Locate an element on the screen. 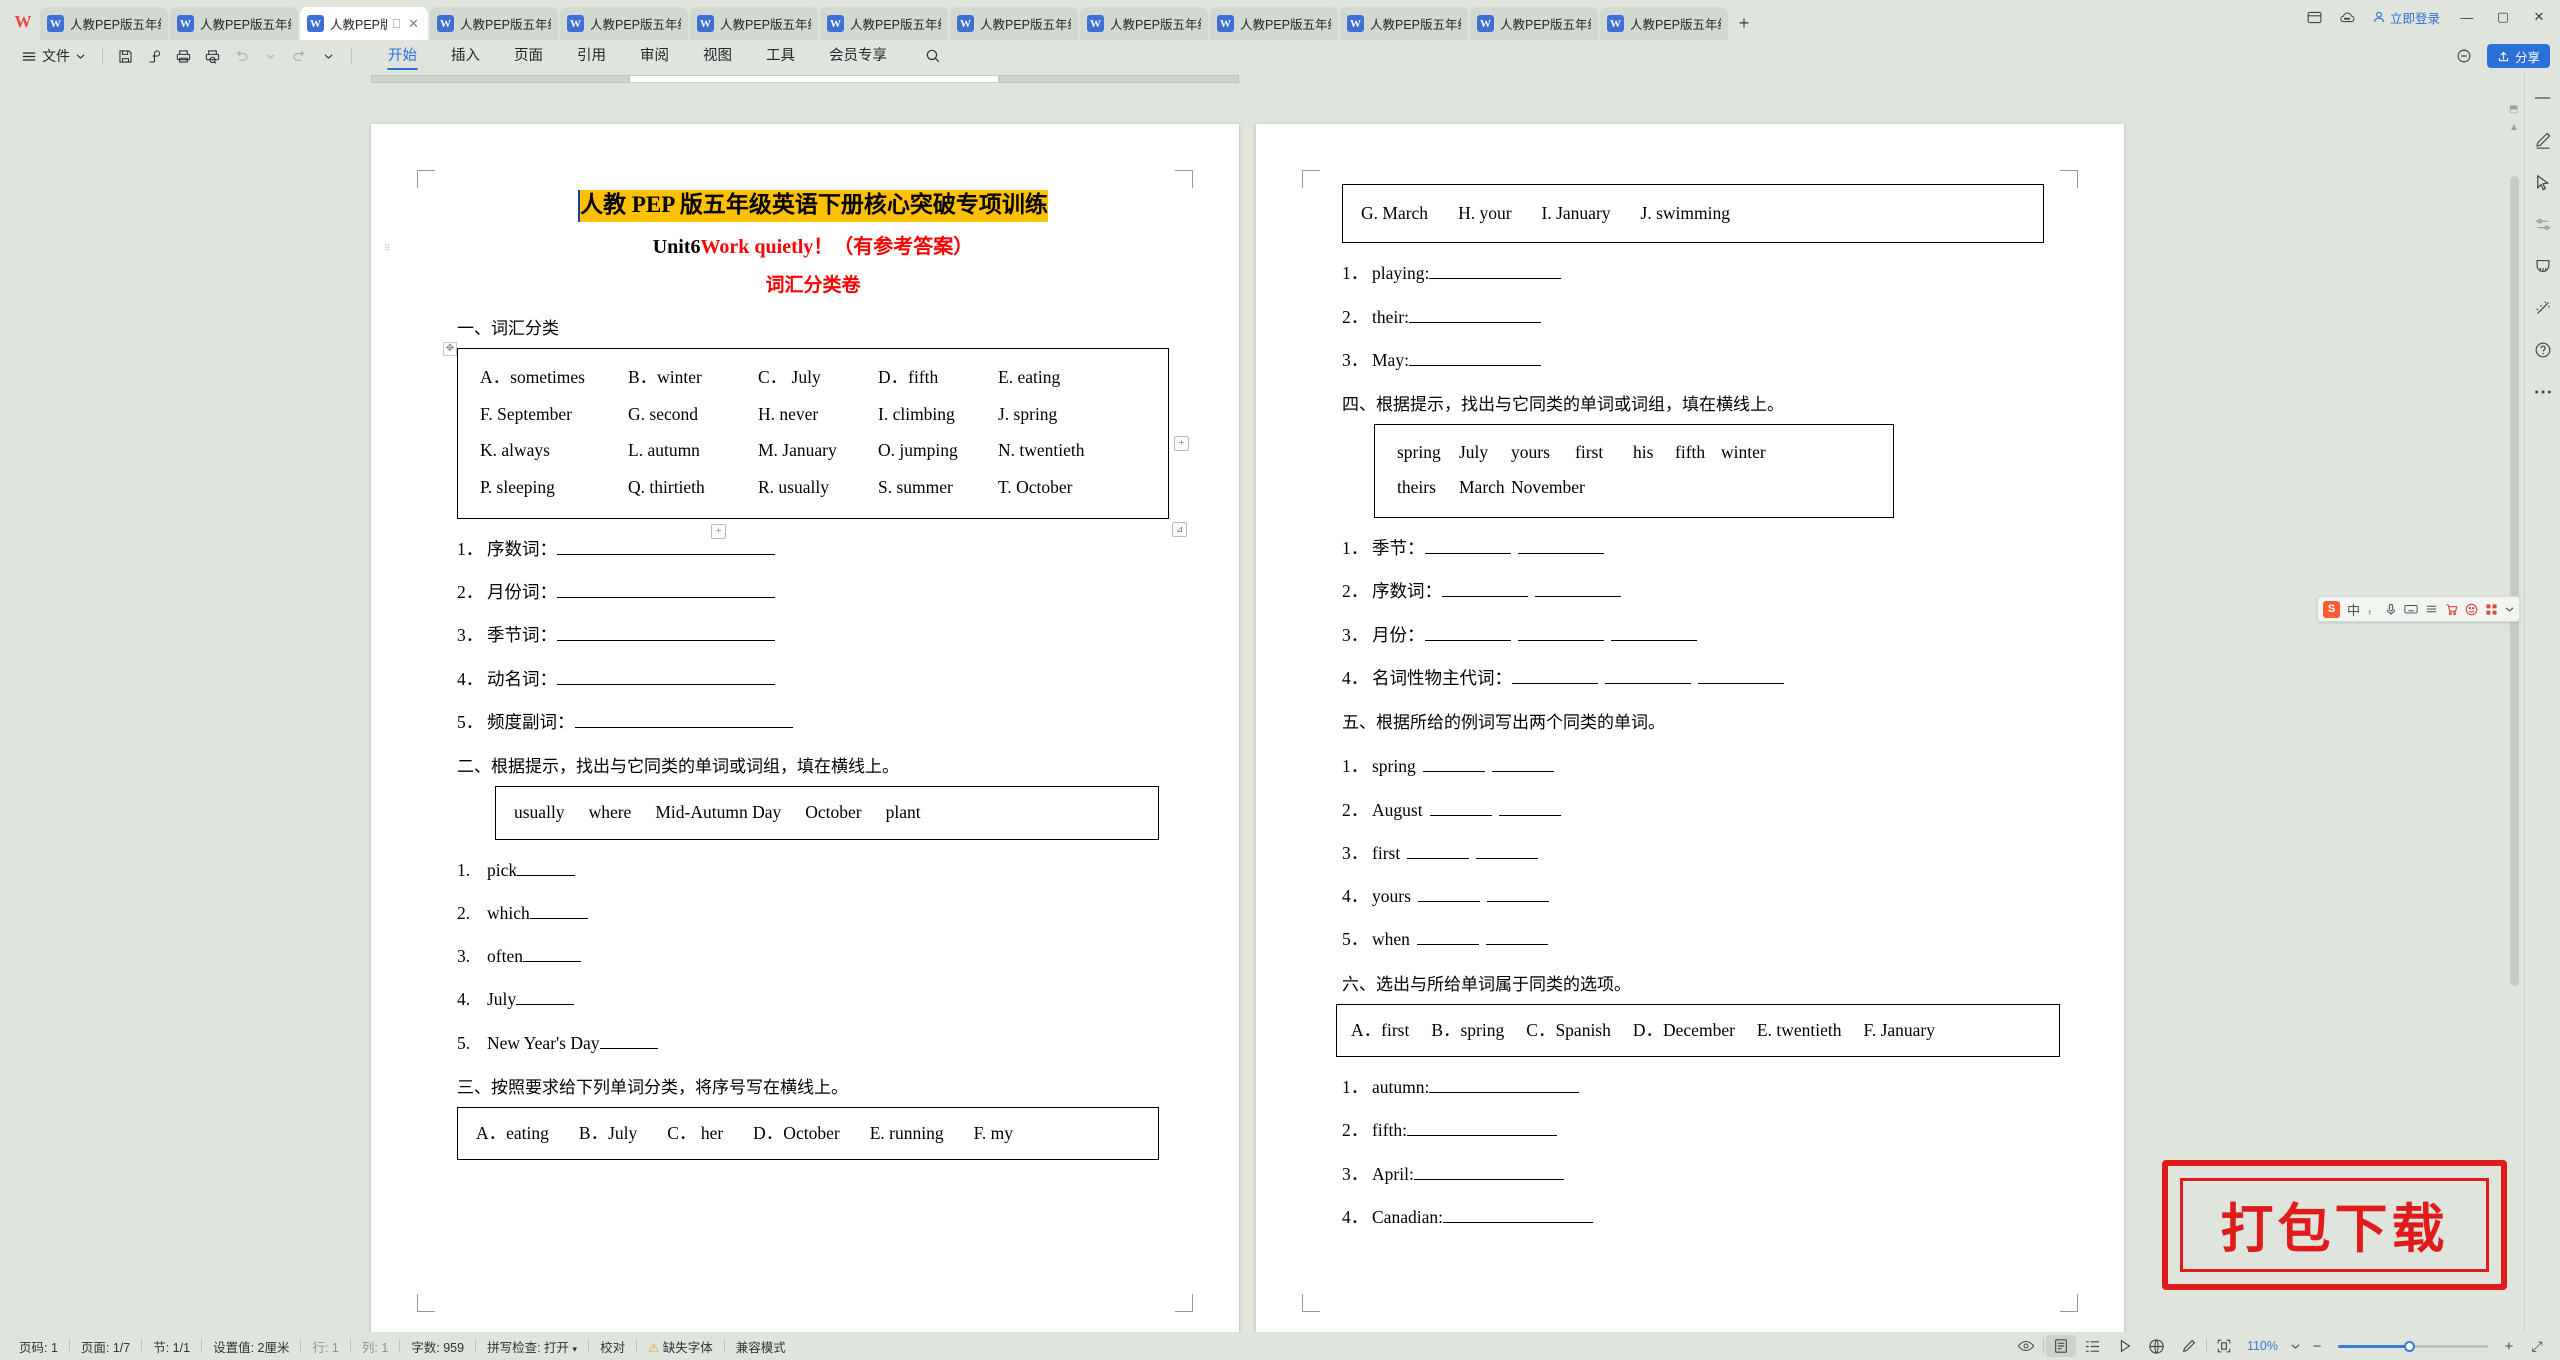 The height and width of the screenshot is (1360, 2560). outline-view-icon is located at coordinates (2093, 1346).